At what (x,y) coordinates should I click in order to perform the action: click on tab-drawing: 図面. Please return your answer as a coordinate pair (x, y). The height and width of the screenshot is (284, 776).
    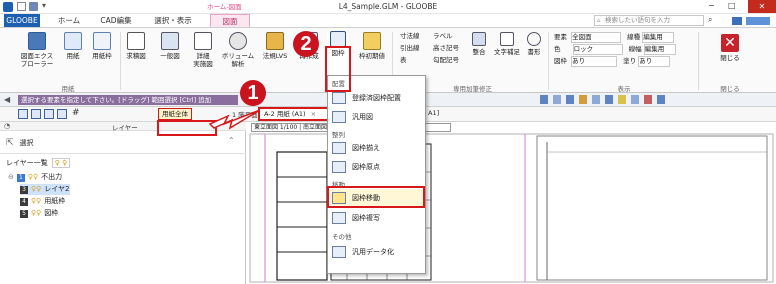
    Looking at the image, I should click on (230, 20).